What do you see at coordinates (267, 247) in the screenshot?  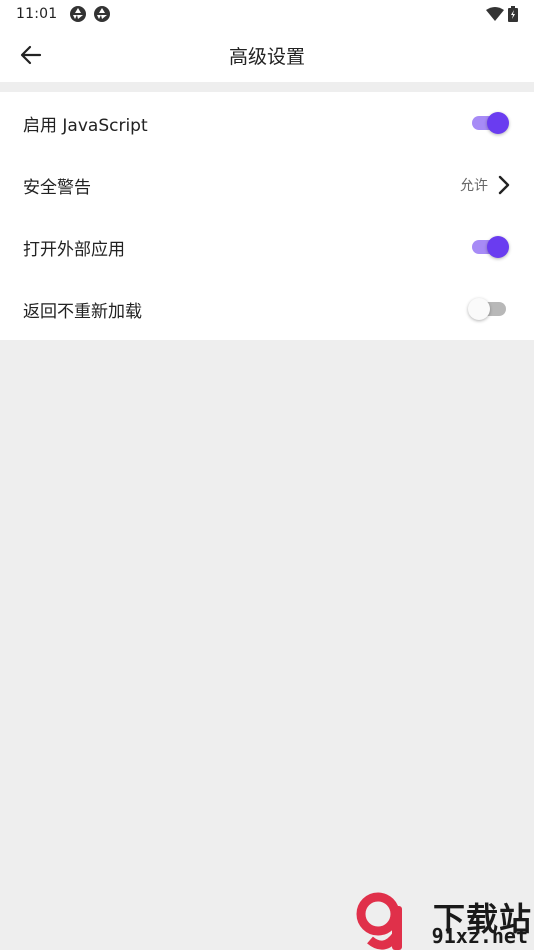 I see `setting-row-open-external-apps: 打开外部应用` at bounding box center [267, 247].